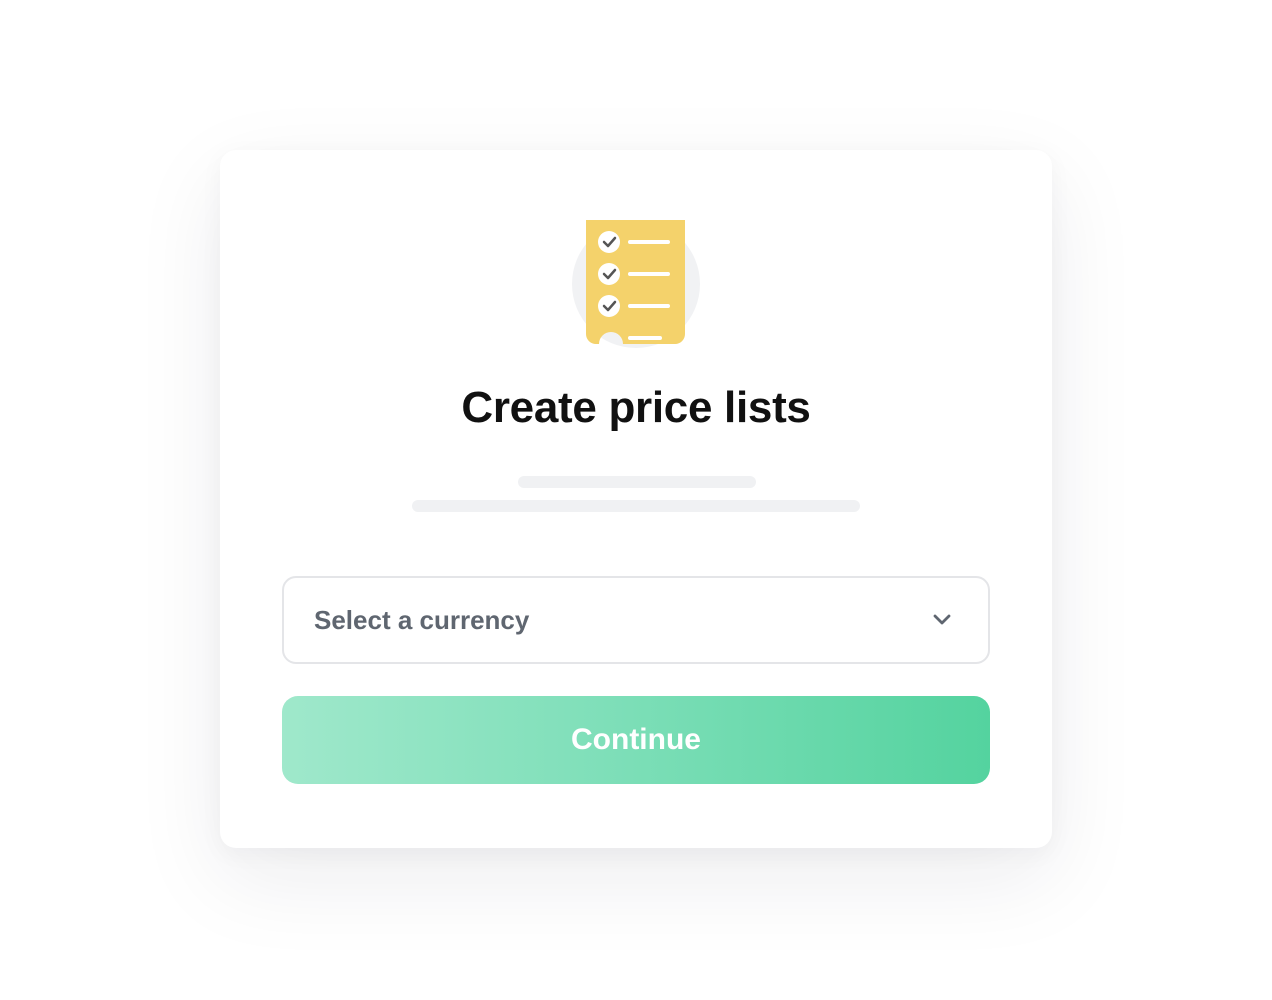 The image size is (1272, 1000). I want to click on checklist-document-icon, so click(636, 284).